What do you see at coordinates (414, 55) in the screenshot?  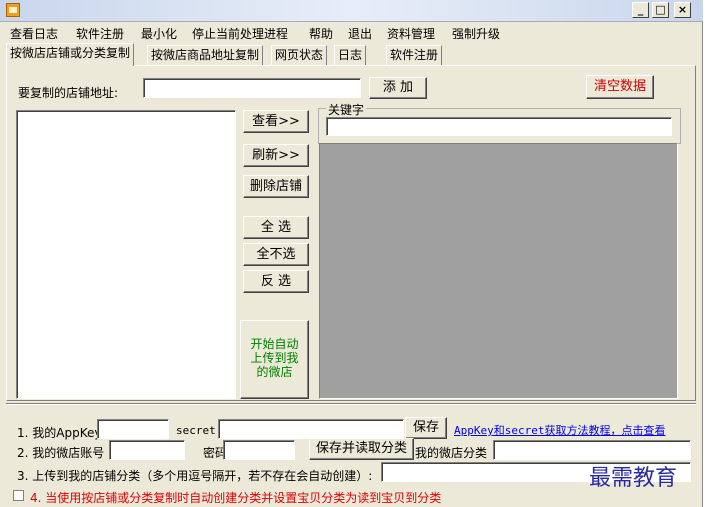 I see `tab-register: 软件注册` at bounding box center [414, 55].